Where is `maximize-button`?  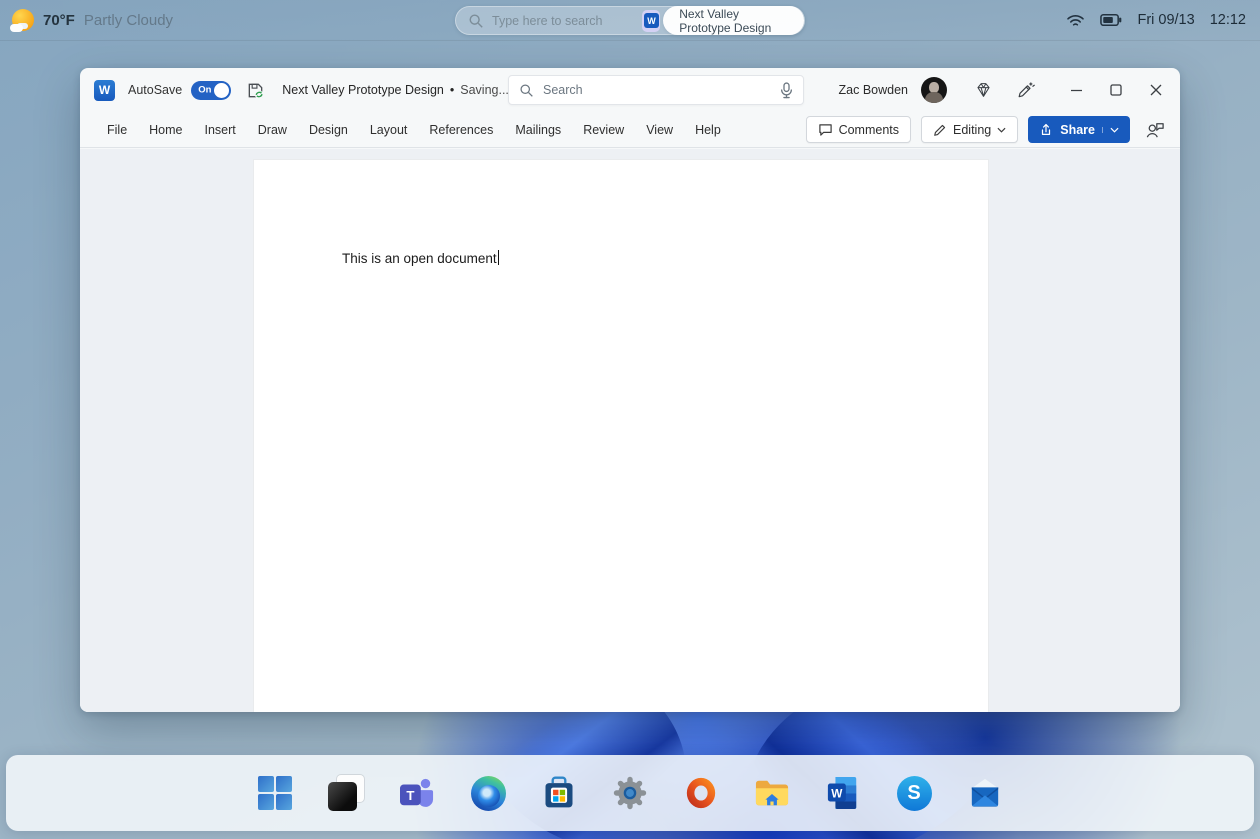
maximize-button is located at coordinates (1116, 90).